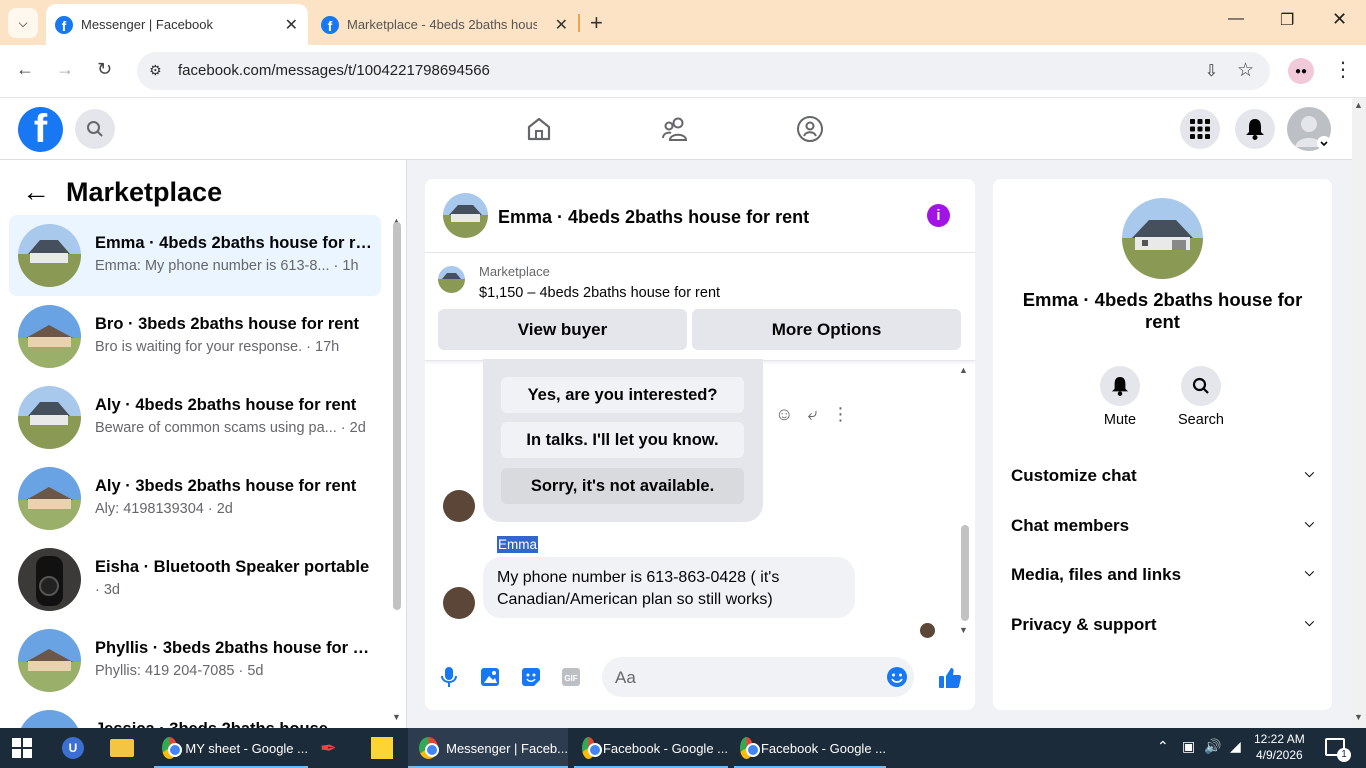  I want to click on restore-button: ❐, so click(1287, 20).